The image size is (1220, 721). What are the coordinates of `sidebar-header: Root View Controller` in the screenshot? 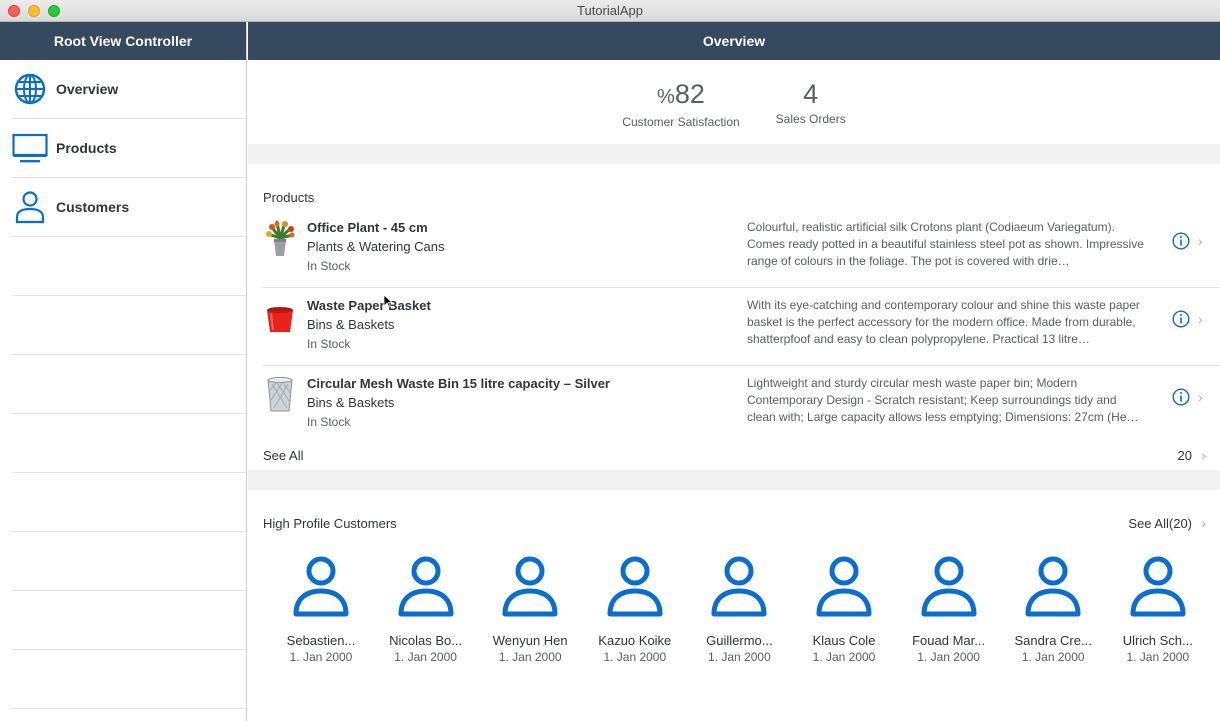 It's located at (123, 41).